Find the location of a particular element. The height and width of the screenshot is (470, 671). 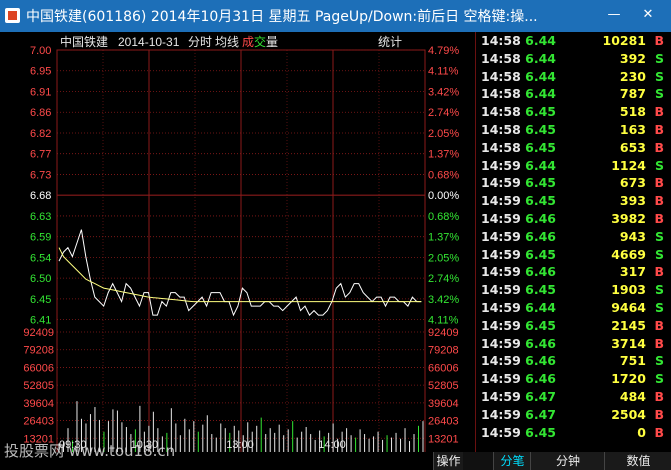

price-label: 7.00 is located at coordinates (40, 51).